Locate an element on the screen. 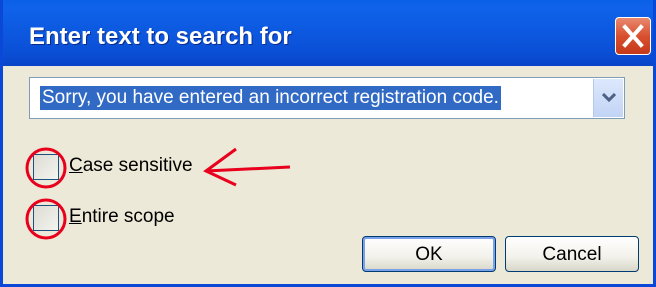  close-icon is located at coordinates (633, 36).